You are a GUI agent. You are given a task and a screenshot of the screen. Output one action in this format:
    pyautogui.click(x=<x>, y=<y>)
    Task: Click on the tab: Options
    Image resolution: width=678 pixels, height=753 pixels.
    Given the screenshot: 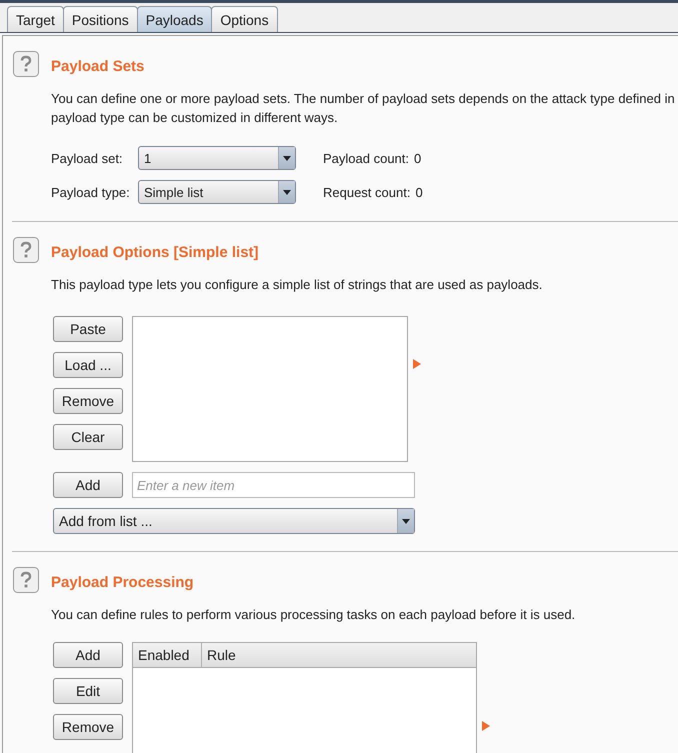 What is the action you would take?
    pyautogui.click(x=244, y=19)
    